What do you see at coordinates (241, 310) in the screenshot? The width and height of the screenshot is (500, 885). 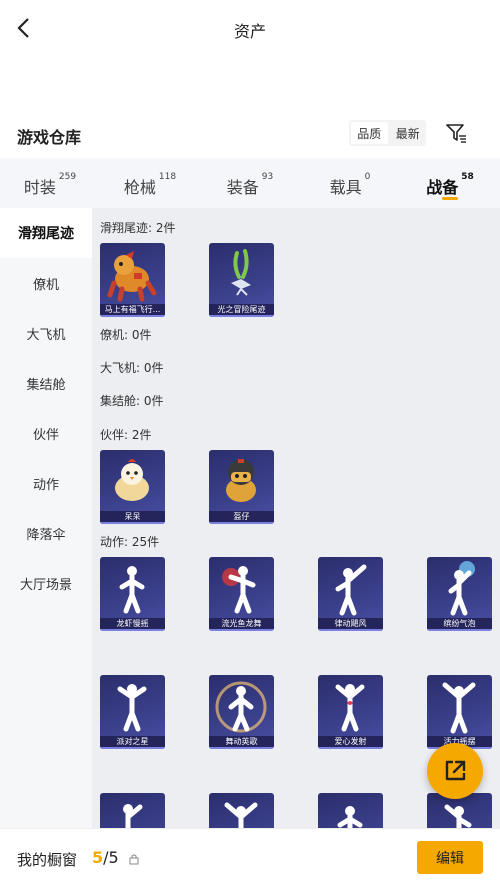 I see `item-name: 光之冒险尾迹` at bounding box center [241, 310].